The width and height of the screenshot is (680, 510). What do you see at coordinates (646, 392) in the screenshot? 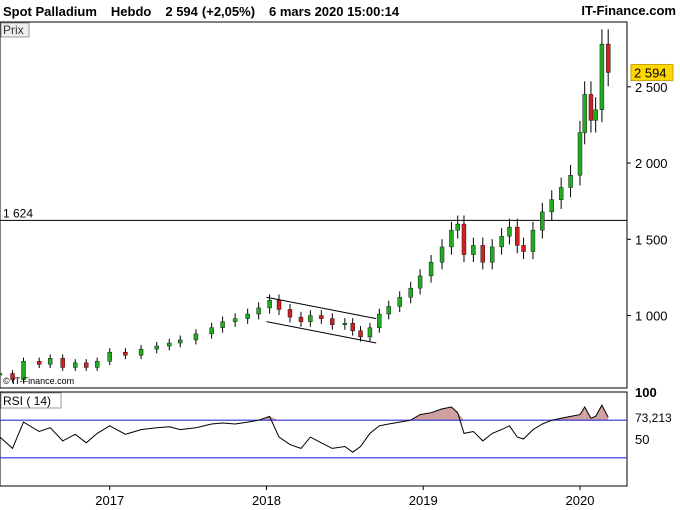
I see `rsi-y-tick-label: 100` at bounding box center [646, 392].